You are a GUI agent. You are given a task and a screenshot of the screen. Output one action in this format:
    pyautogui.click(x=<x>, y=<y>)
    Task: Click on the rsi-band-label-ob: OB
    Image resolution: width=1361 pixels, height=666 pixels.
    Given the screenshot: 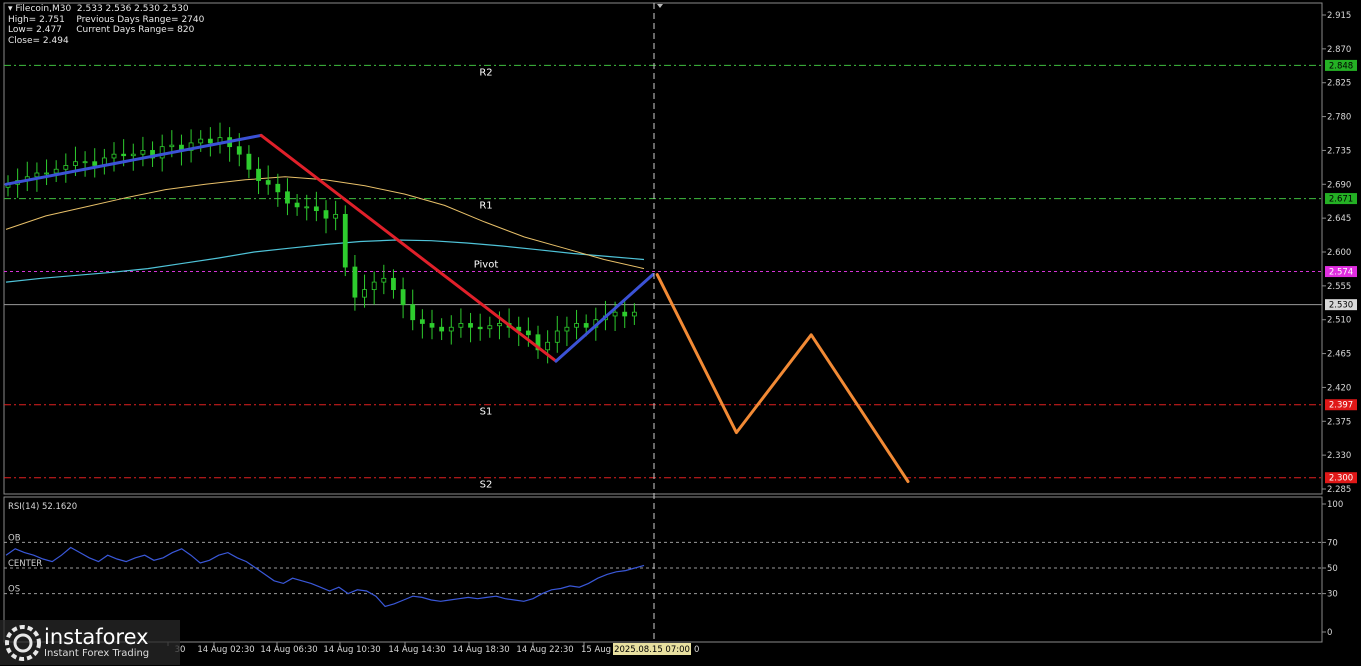 What is the action you would take?
    pyautogui.click(x=14, y=538)
    